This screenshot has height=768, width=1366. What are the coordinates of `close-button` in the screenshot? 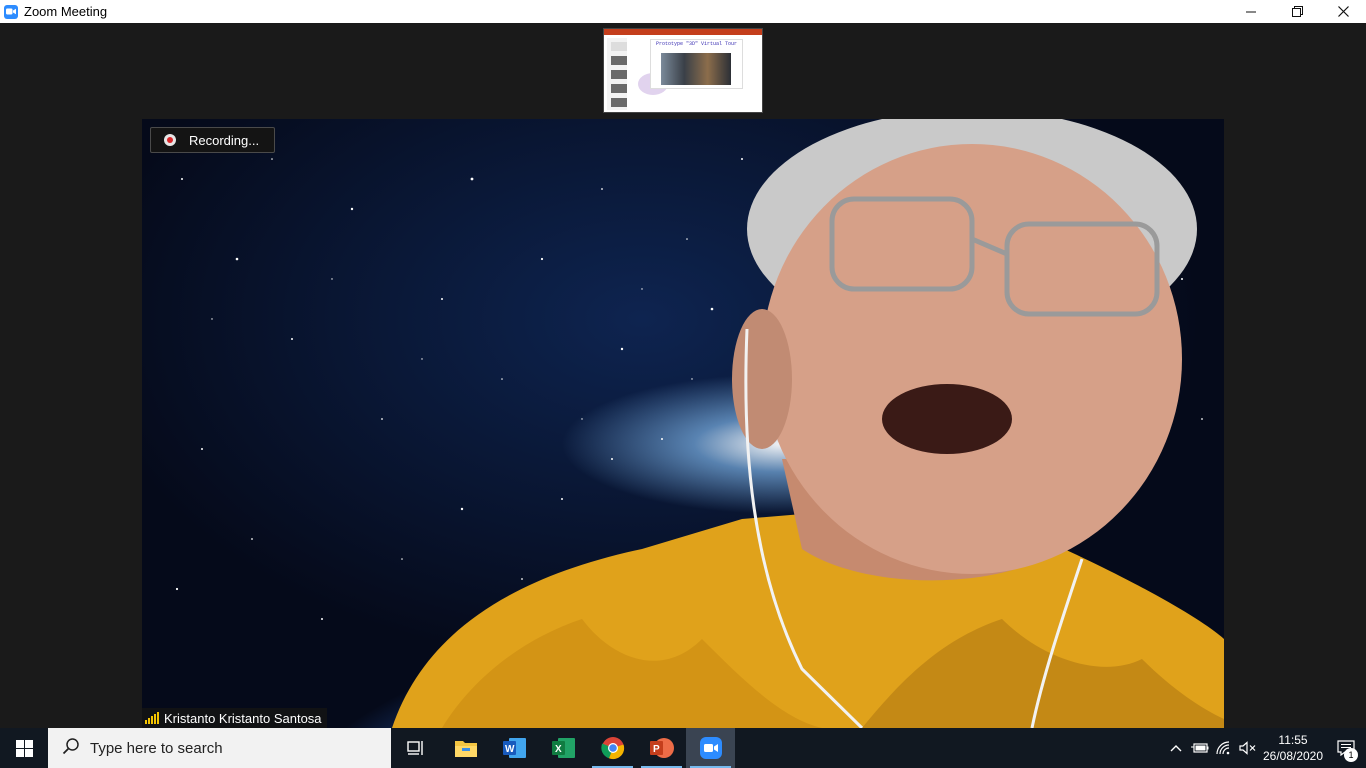 It's located at (1343, 11).